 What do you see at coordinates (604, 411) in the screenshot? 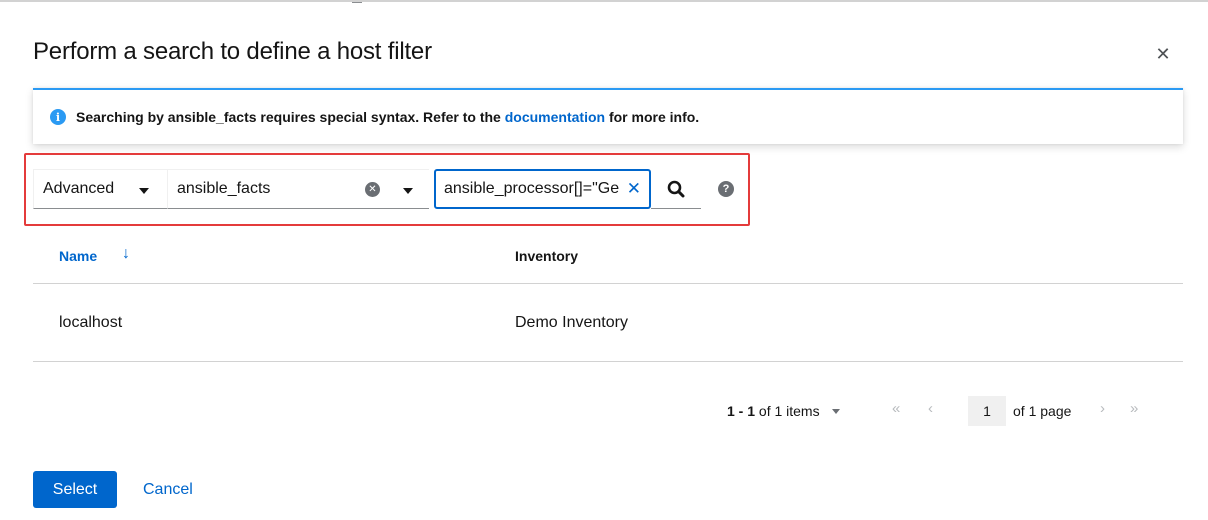
I see `pagination: 1 - 1 of 1 items « ‹ 1 of 1 page › »` at bounding box center [604, 411].